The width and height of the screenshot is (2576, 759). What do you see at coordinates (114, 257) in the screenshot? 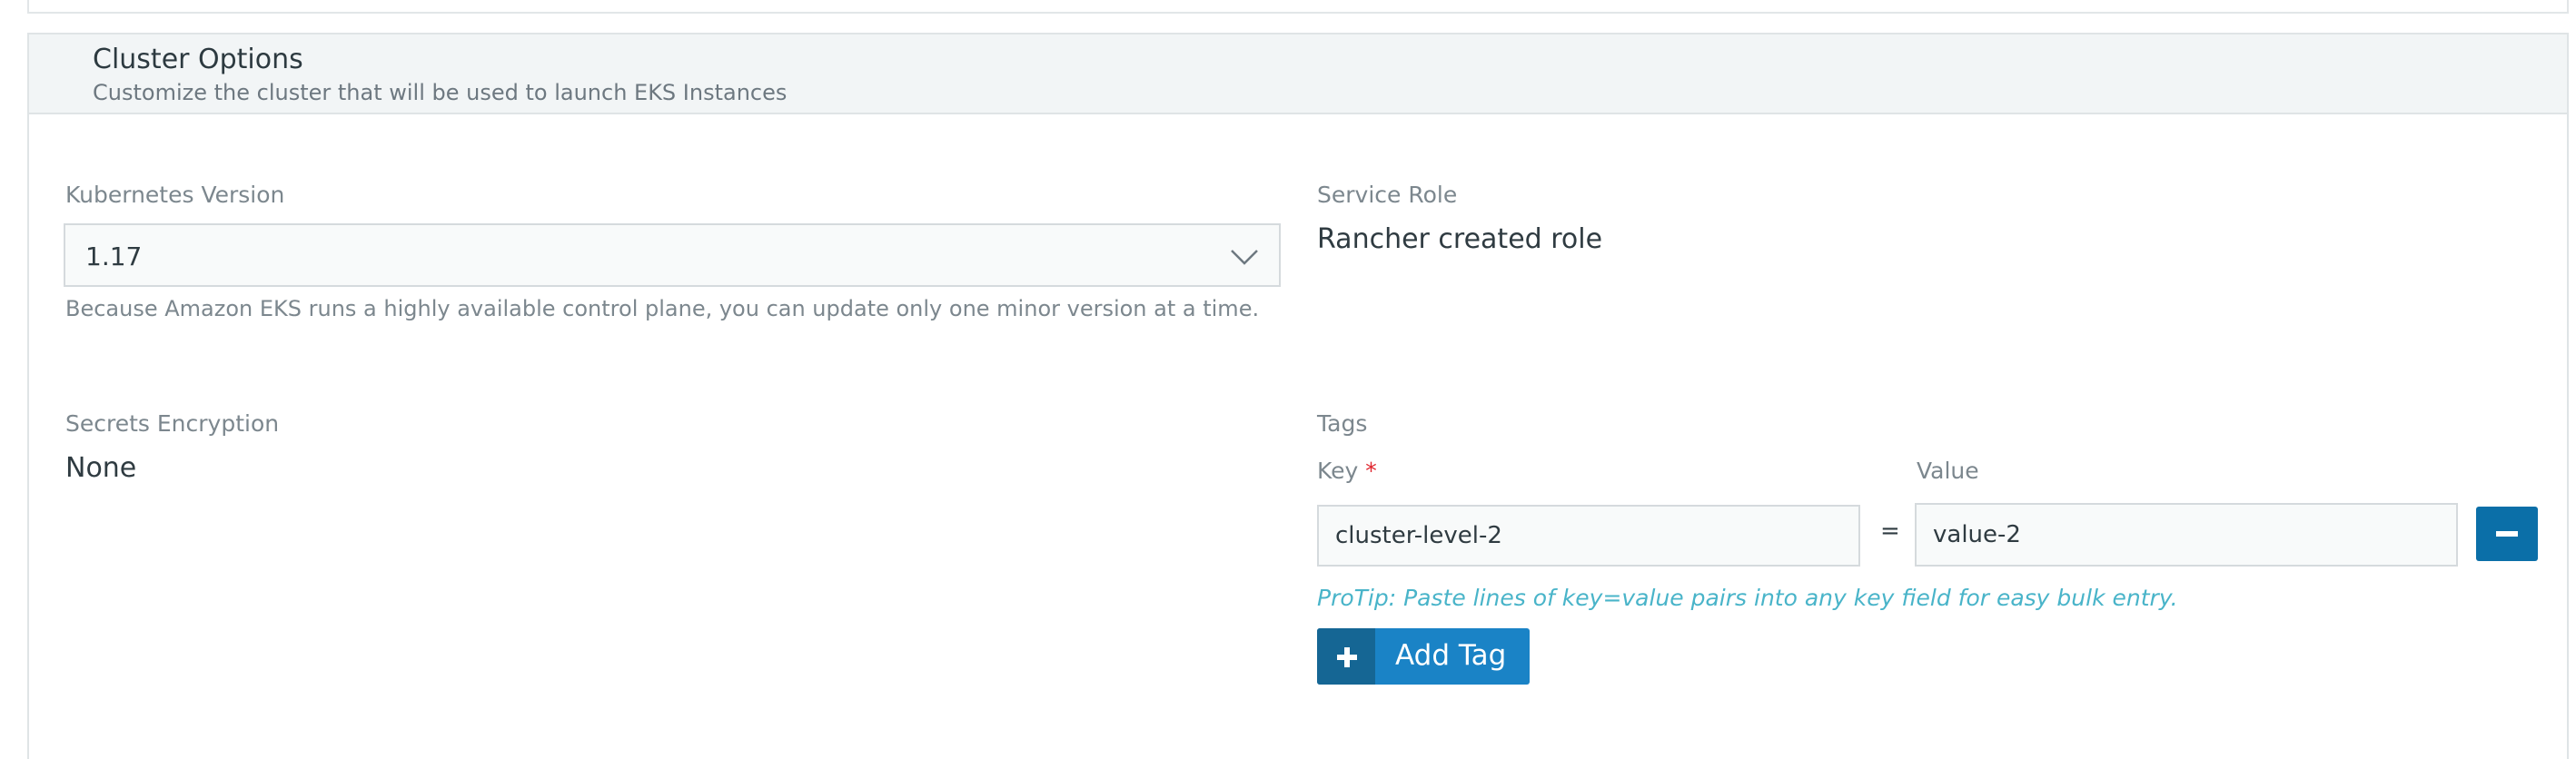
I see `kubernetes-version-value: 1.17` at bounding box center [114, 257].